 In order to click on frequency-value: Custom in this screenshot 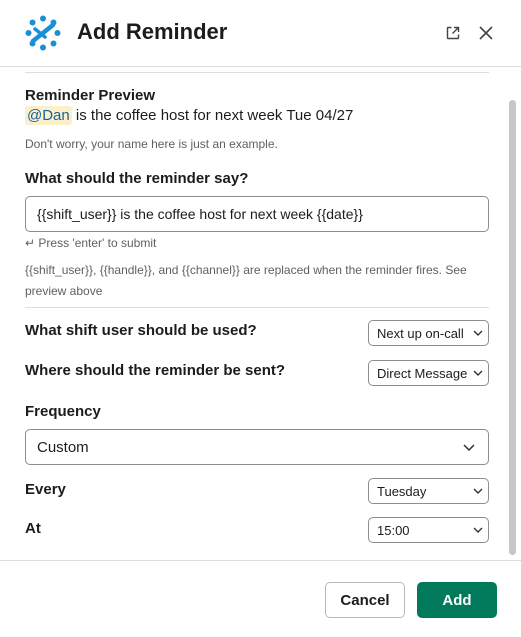, I will do `click(63, 447)`.